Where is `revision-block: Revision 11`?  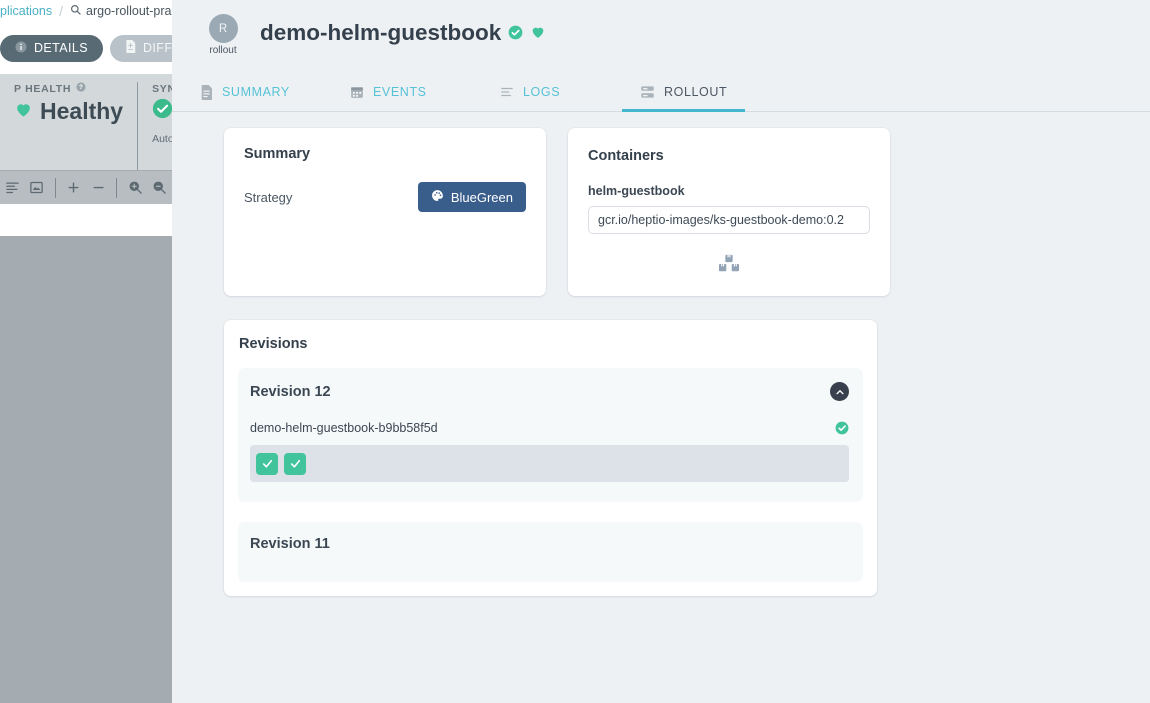 revision-block: Revision 11 is located at coordinates (550, 552).